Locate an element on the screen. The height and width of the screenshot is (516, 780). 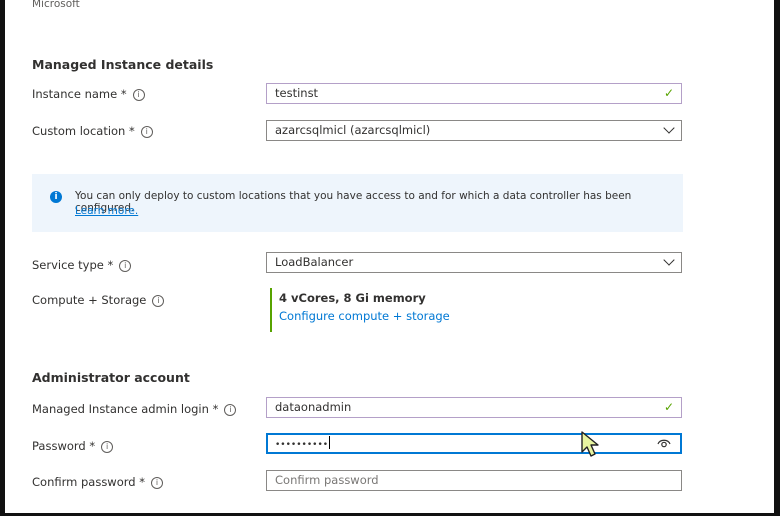
admin-login-label: Managed Instance admin login * i is located at coordinates (134, 409).